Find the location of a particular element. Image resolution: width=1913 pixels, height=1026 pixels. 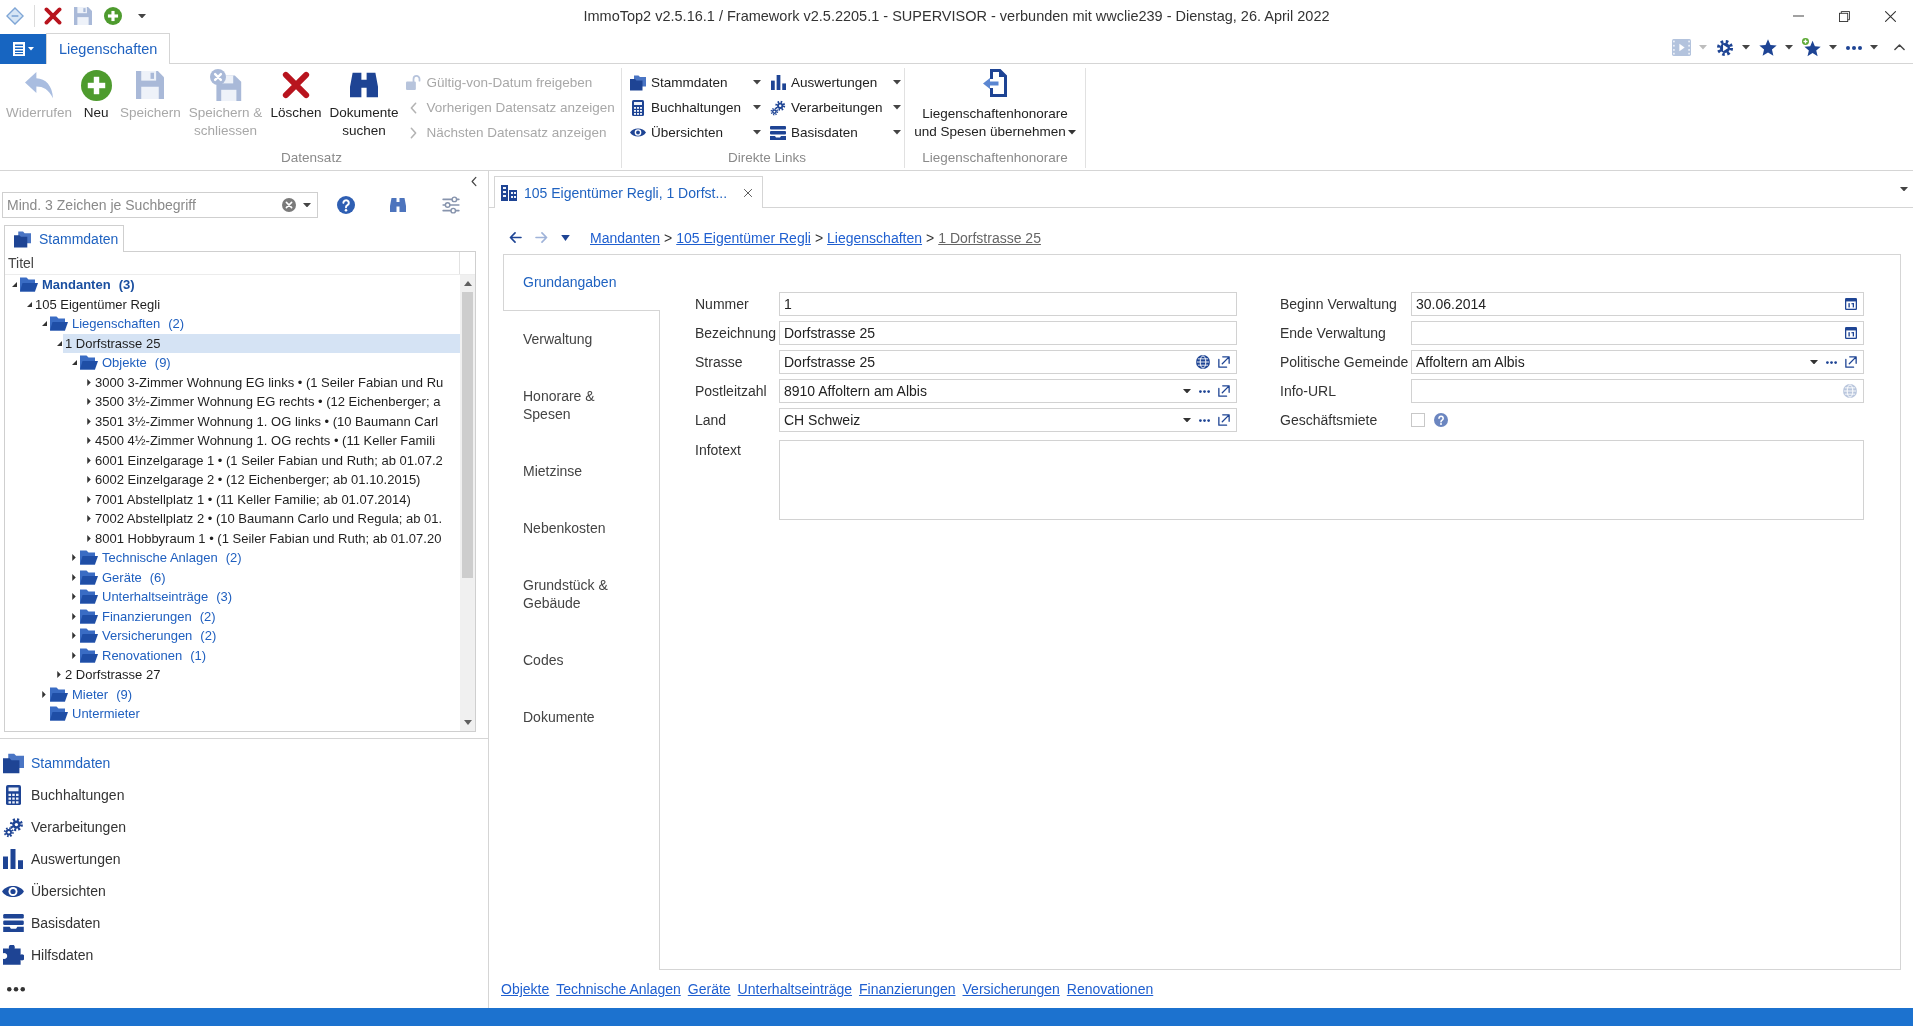

clear-icon is located at coordinates (289, 205).